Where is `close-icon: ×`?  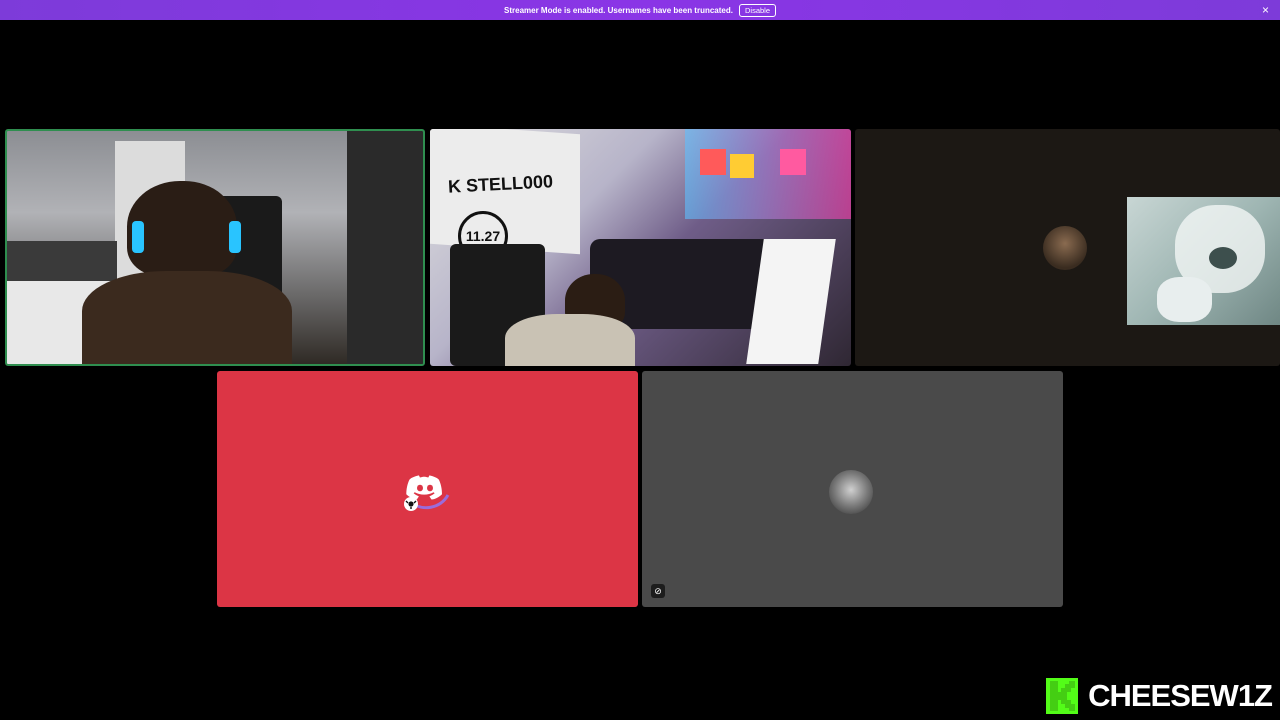 close-icon: × is located at coordinates (1265, 10).